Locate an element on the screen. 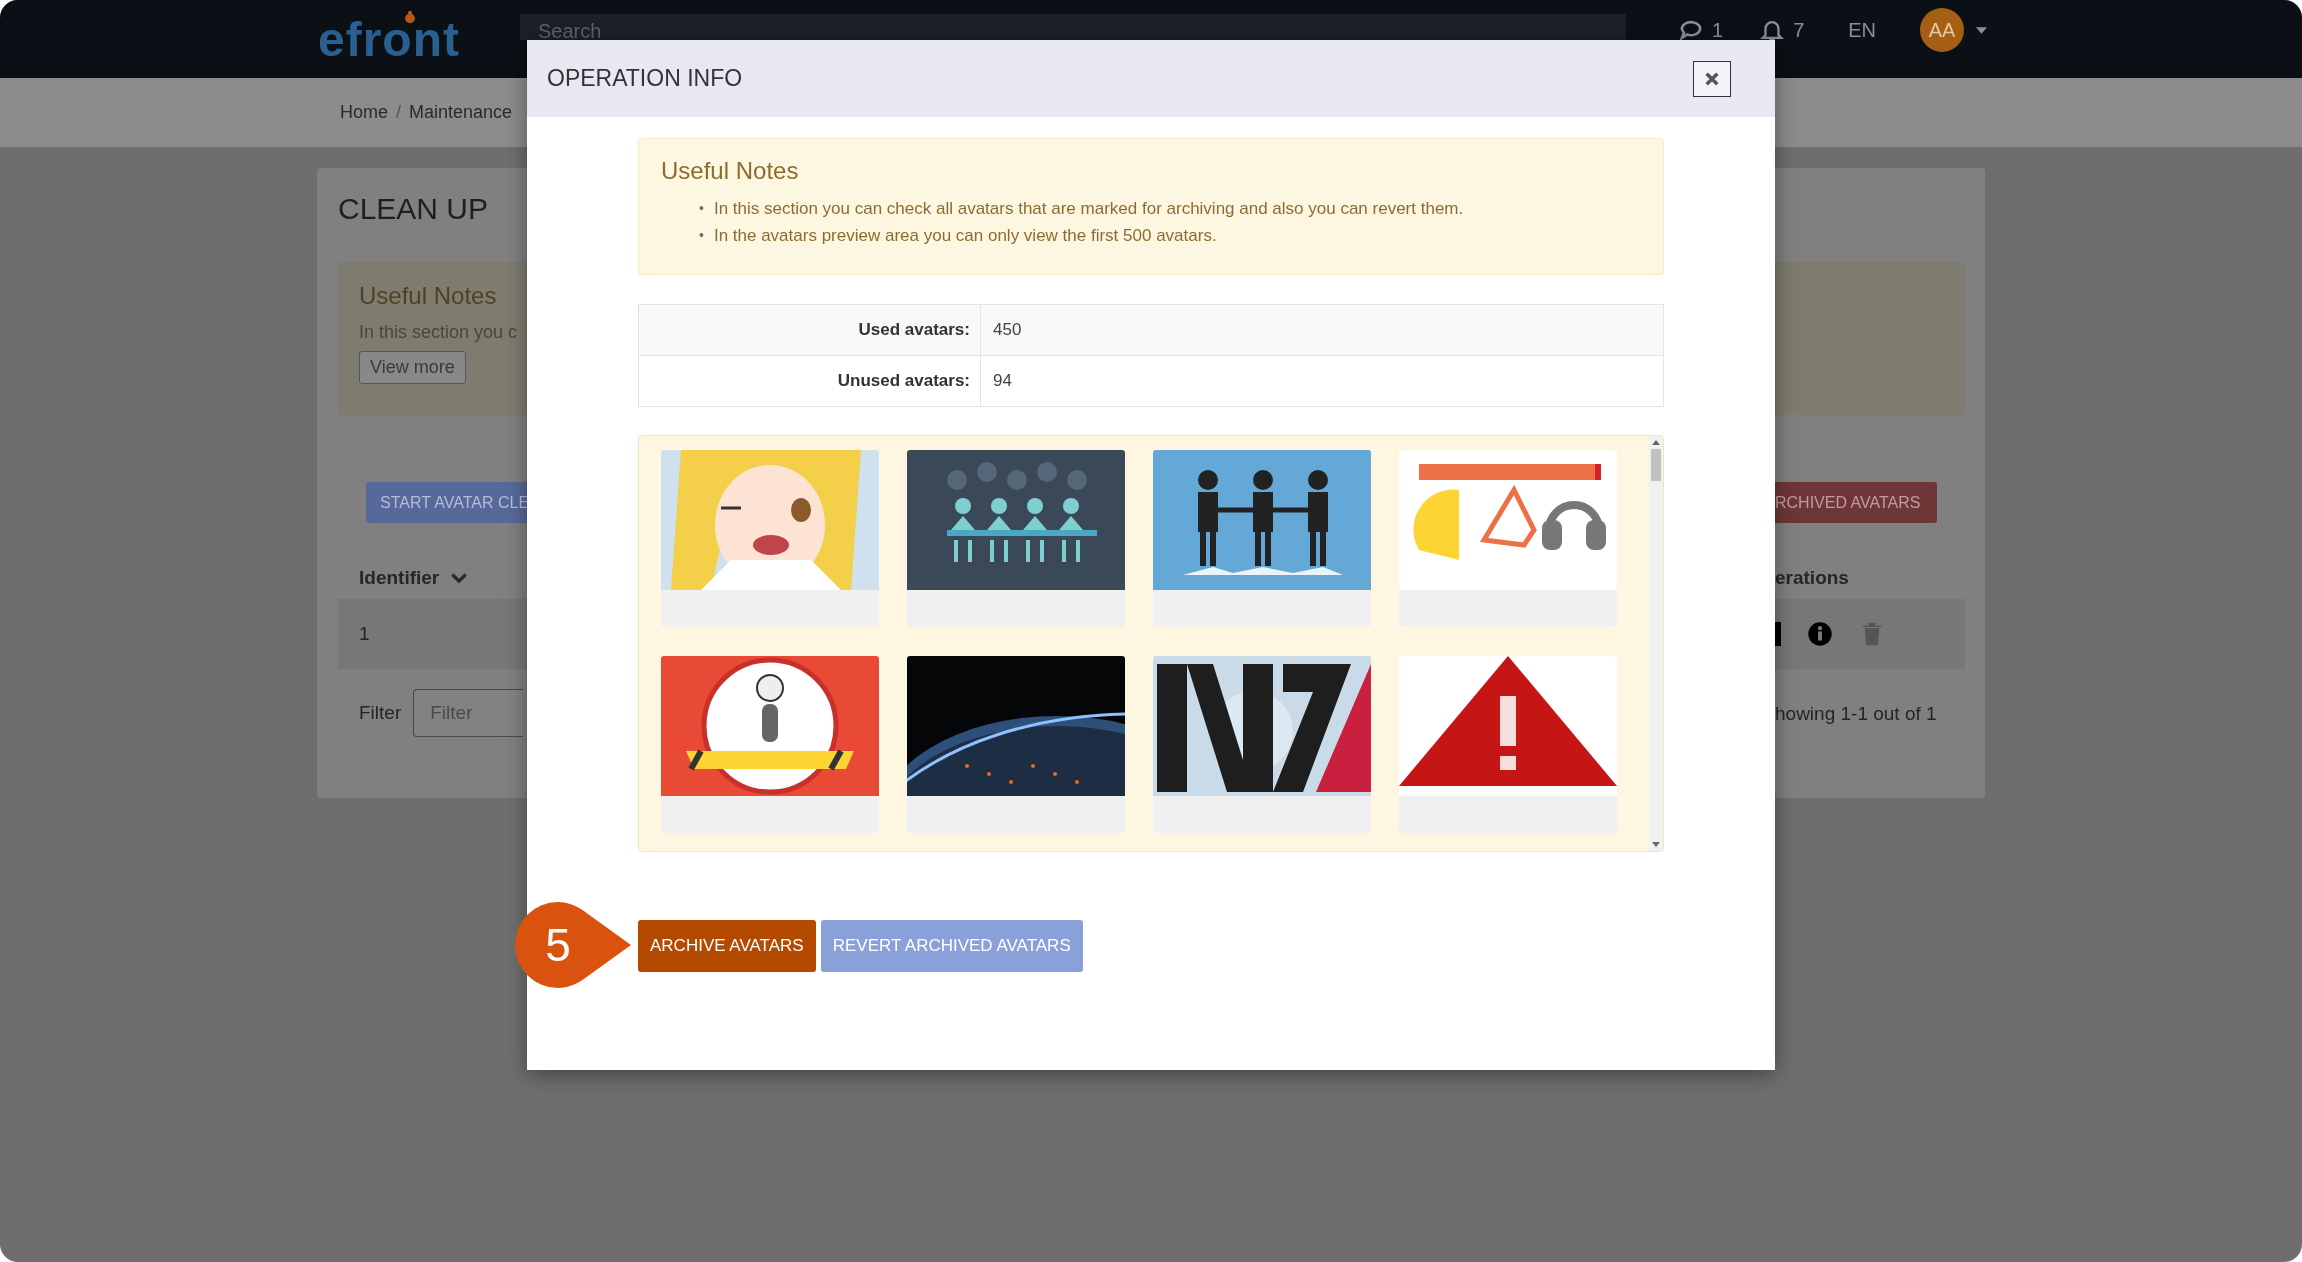  table-cell: Used avatars: is located at coordinates (809, 330).